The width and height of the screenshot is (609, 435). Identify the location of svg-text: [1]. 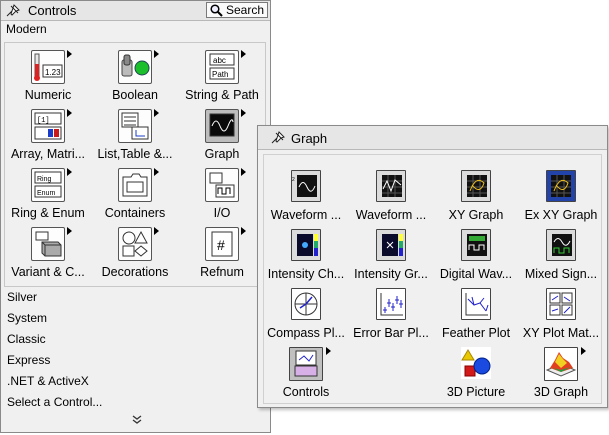
(43, 121).